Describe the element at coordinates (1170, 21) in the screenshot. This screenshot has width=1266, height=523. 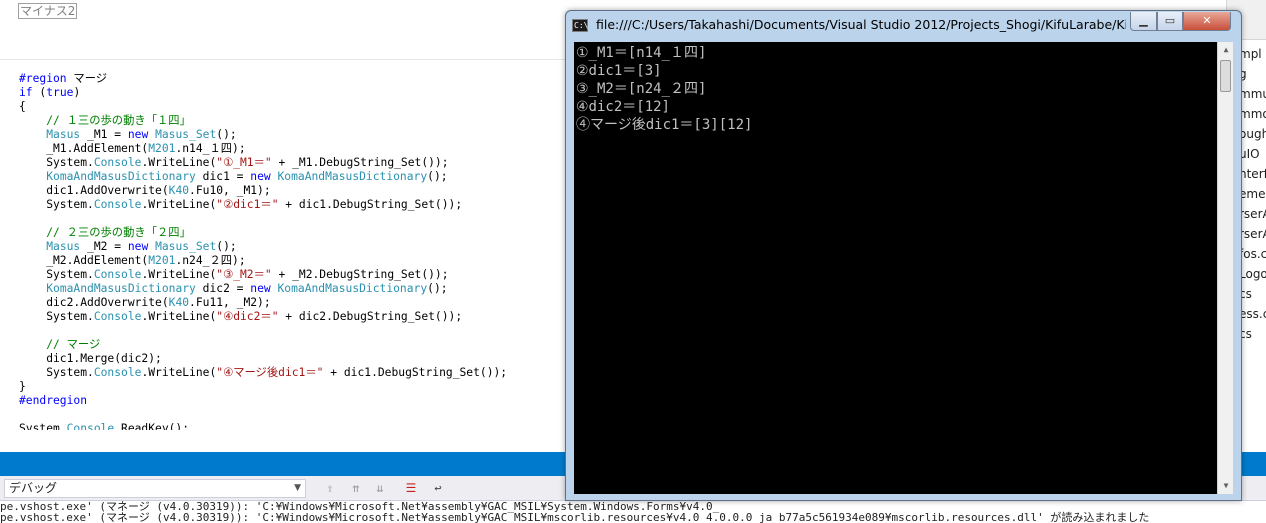
I see `maximize-button: ▭` at that location.